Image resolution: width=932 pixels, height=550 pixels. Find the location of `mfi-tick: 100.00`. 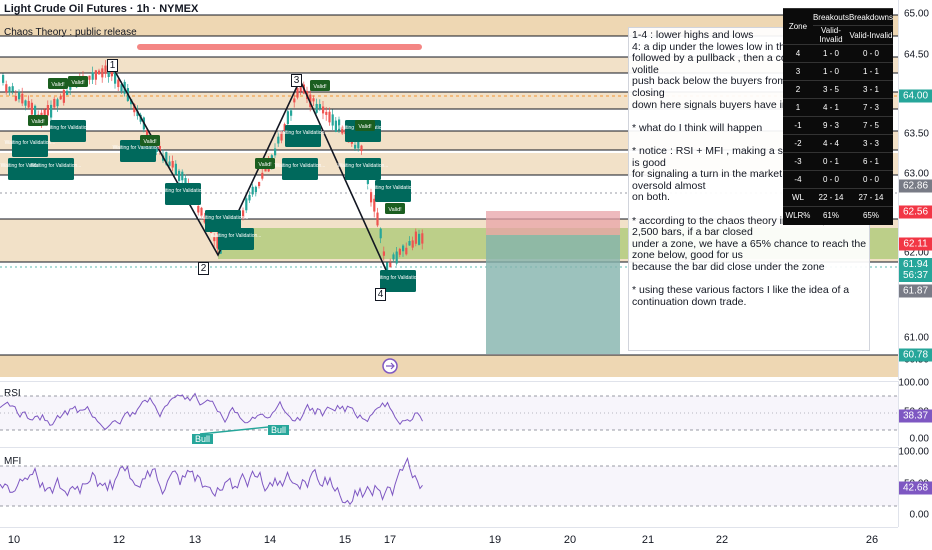

mfi-tick: 100.00 is located at coordinates (913, 452).